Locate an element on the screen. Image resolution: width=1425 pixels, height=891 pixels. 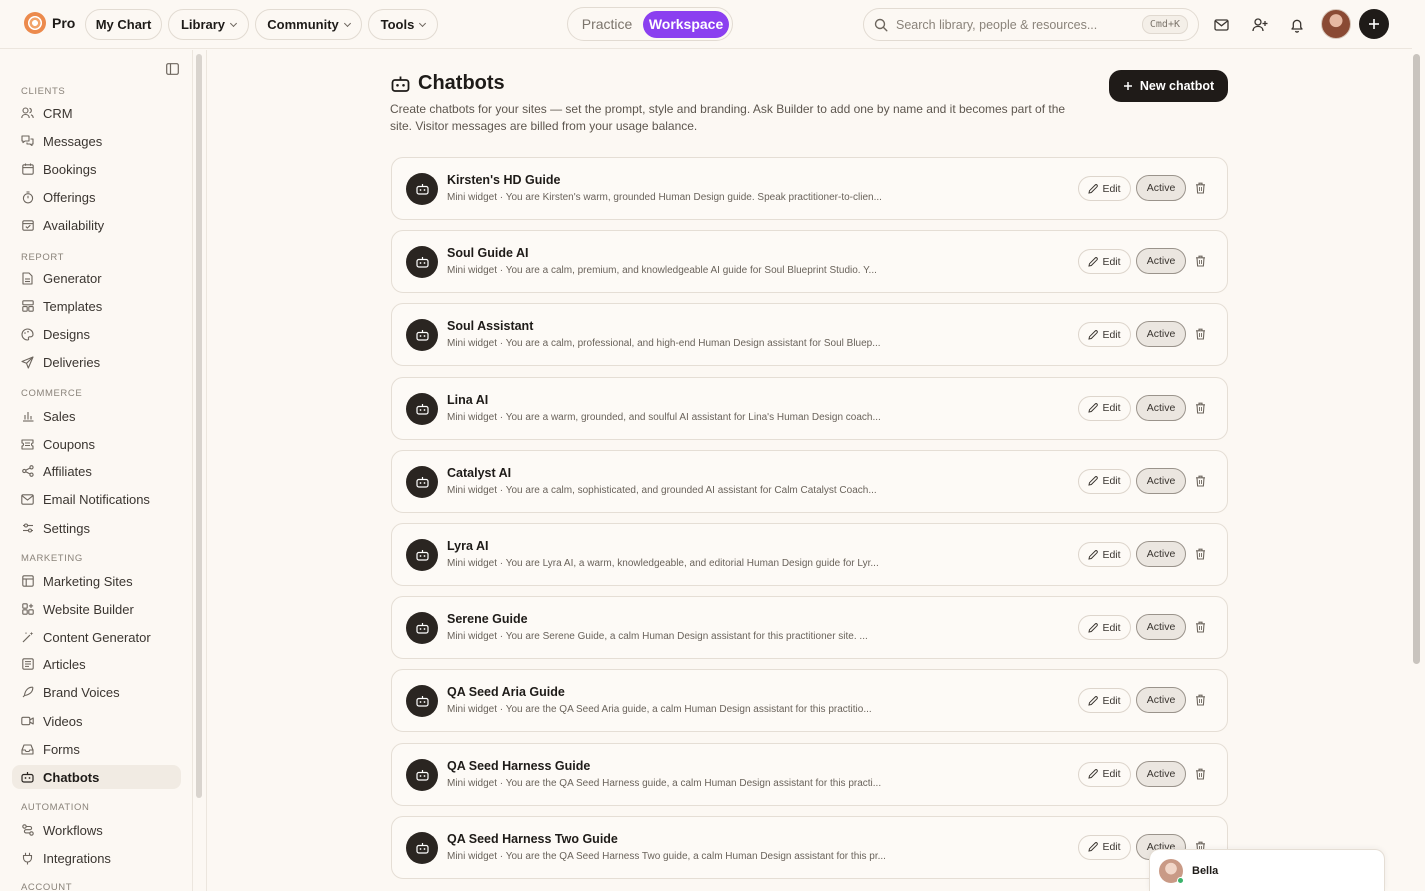
sidebar-item-crm: CRM is located at coordinates (96, 113).